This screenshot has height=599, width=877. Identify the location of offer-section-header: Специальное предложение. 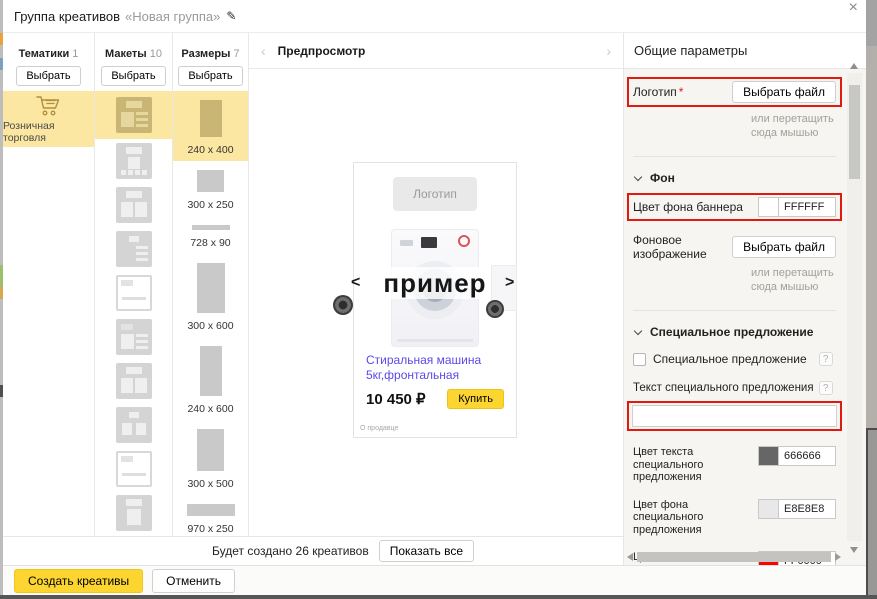
(734, 332).